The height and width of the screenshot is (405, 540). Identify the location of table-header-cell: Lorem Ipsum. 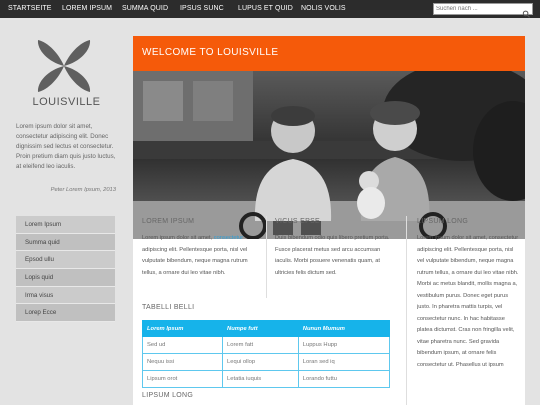
(182, 328).